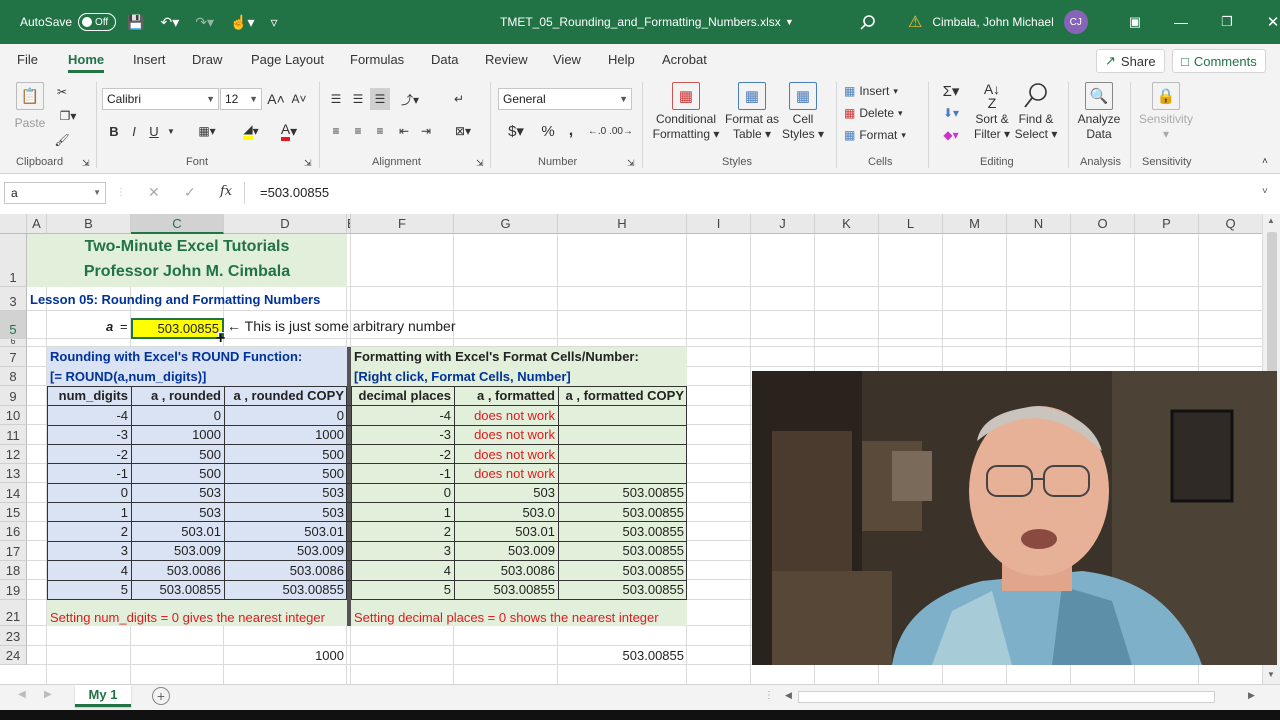  What do you see at coordinates (548, 131) in the screenshot?
I see `percent-button: %` at bounding box center [548, 131].